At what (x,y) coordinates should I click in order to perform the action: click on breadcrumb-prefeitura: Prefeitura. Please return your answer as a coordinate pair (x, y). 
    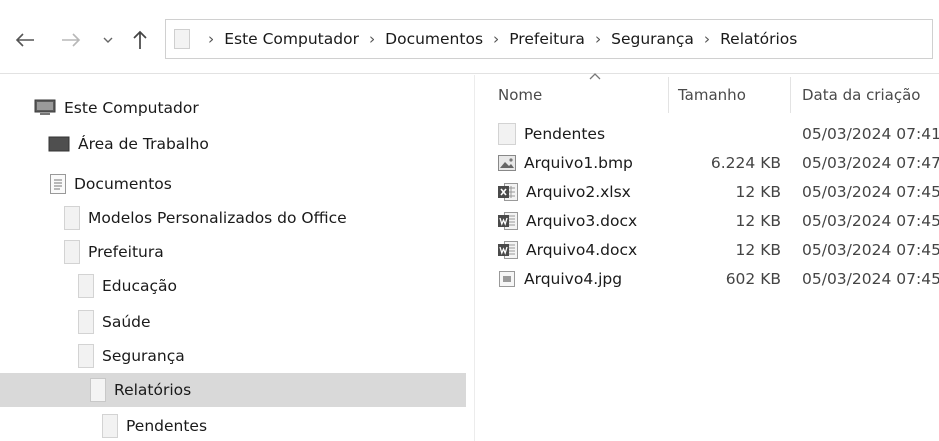
    Looking at the image, I should click on (547, 39).